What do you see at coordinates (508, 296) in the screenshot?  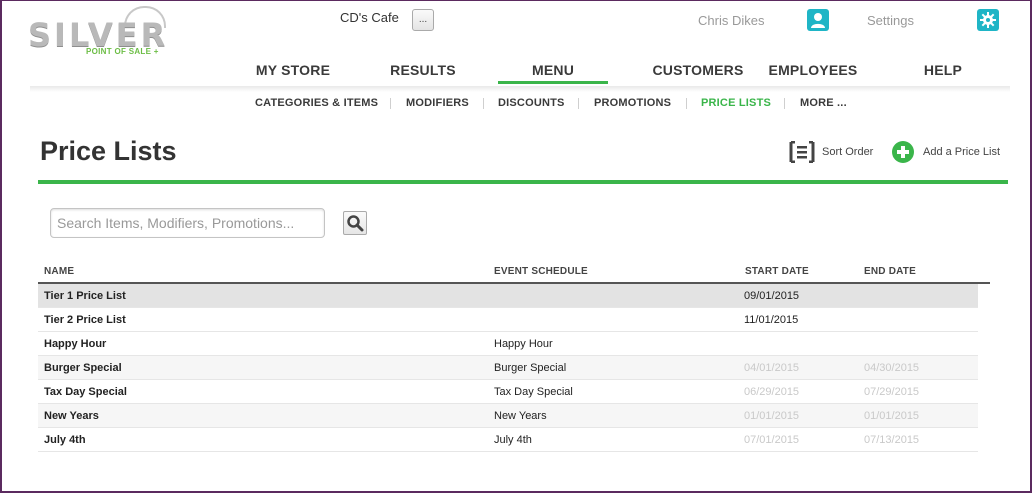 I see `table-row: Tier 1 Price List 09/01/2015` at bounding box center [508, 296].